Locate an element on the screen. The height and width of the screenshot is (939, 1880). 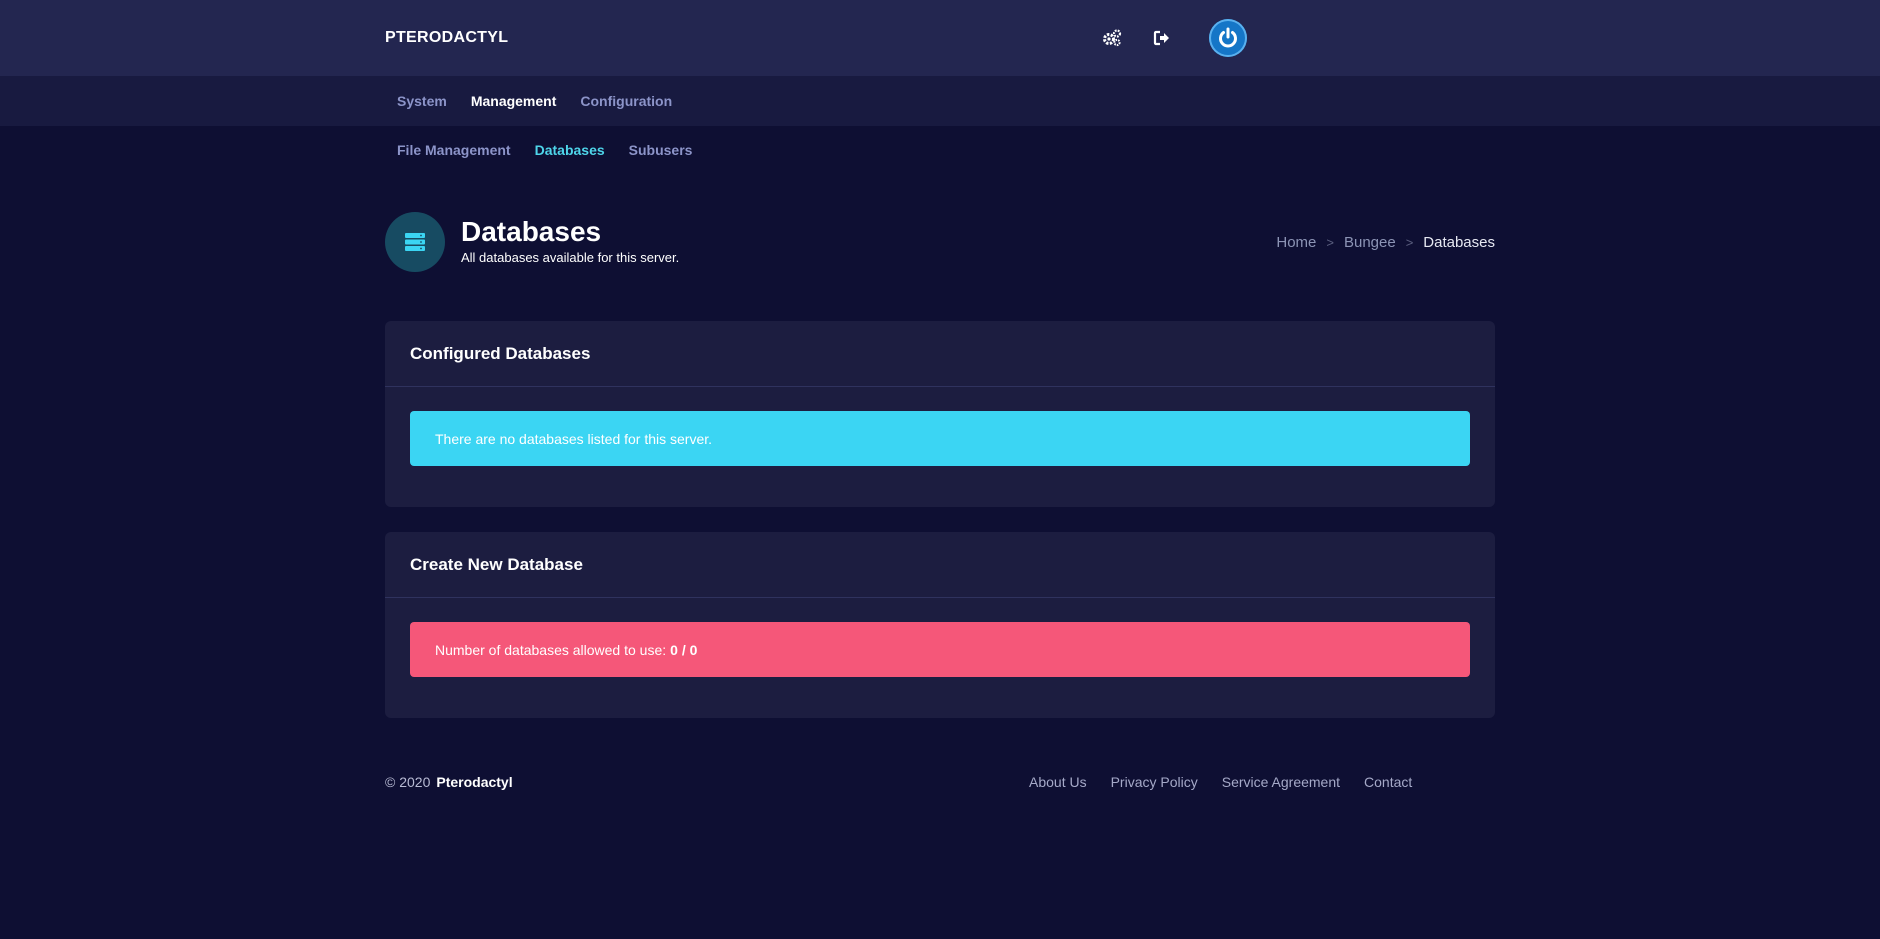
page-subtitle: All databases available for this server. is located at coordinates (570, 257).